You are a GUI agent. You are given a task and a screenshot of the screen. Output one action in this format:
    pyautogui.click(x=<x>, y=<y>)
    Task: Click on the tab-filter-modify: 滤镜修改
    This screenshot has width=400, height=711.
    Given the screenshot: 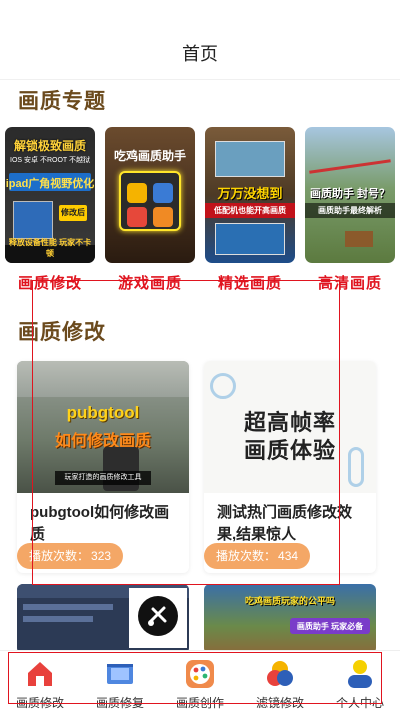 What is the action you would take?
    pyautogui.click(x=280, y=682)
    